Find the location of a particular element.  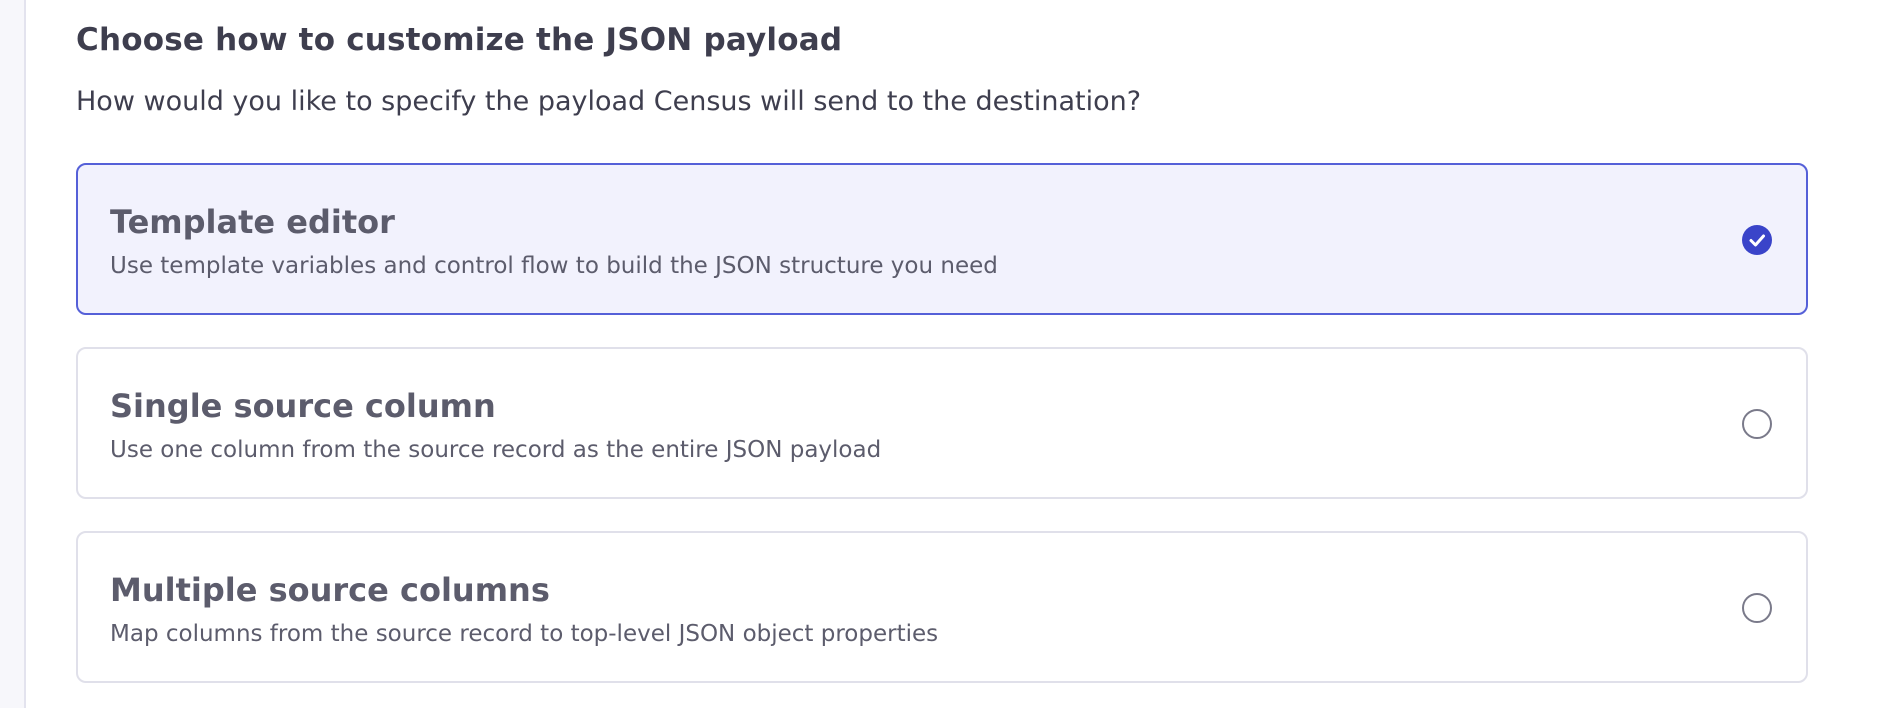

section-title: Choose how to customize the JSON payload is located at coordinates (459, 40).